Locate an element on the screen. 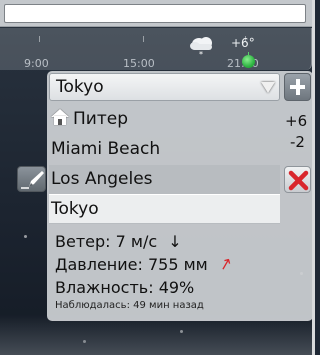 The width and height of the screenshot is (320, 355). top-input is located at coordinates (155, 13).